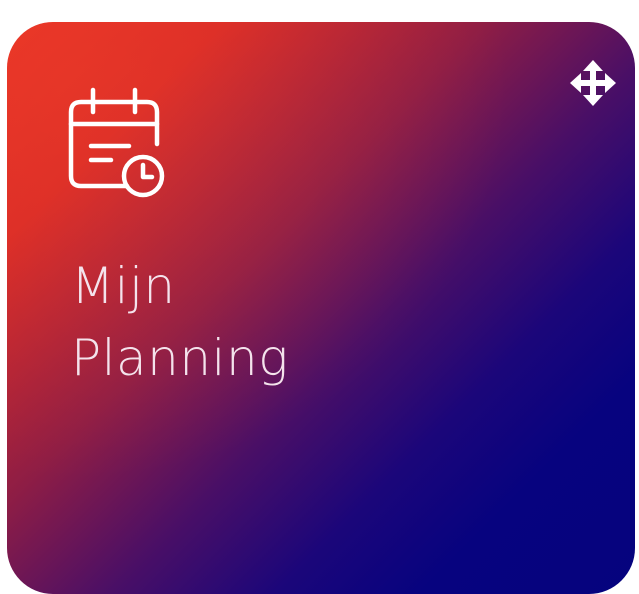 The image size is (639, 594). What do you see at coordinates (123, 286) in the screenshot?
I see `tile-title-line-1: Mijn` at bounding box center [123, 286].